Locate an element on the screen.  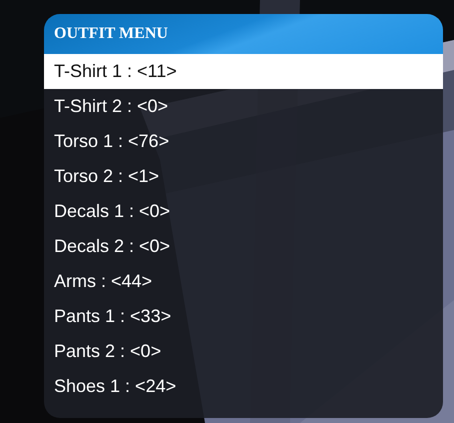
menu-item: Torso 1 : <76> is located at coordinates (243, 141).